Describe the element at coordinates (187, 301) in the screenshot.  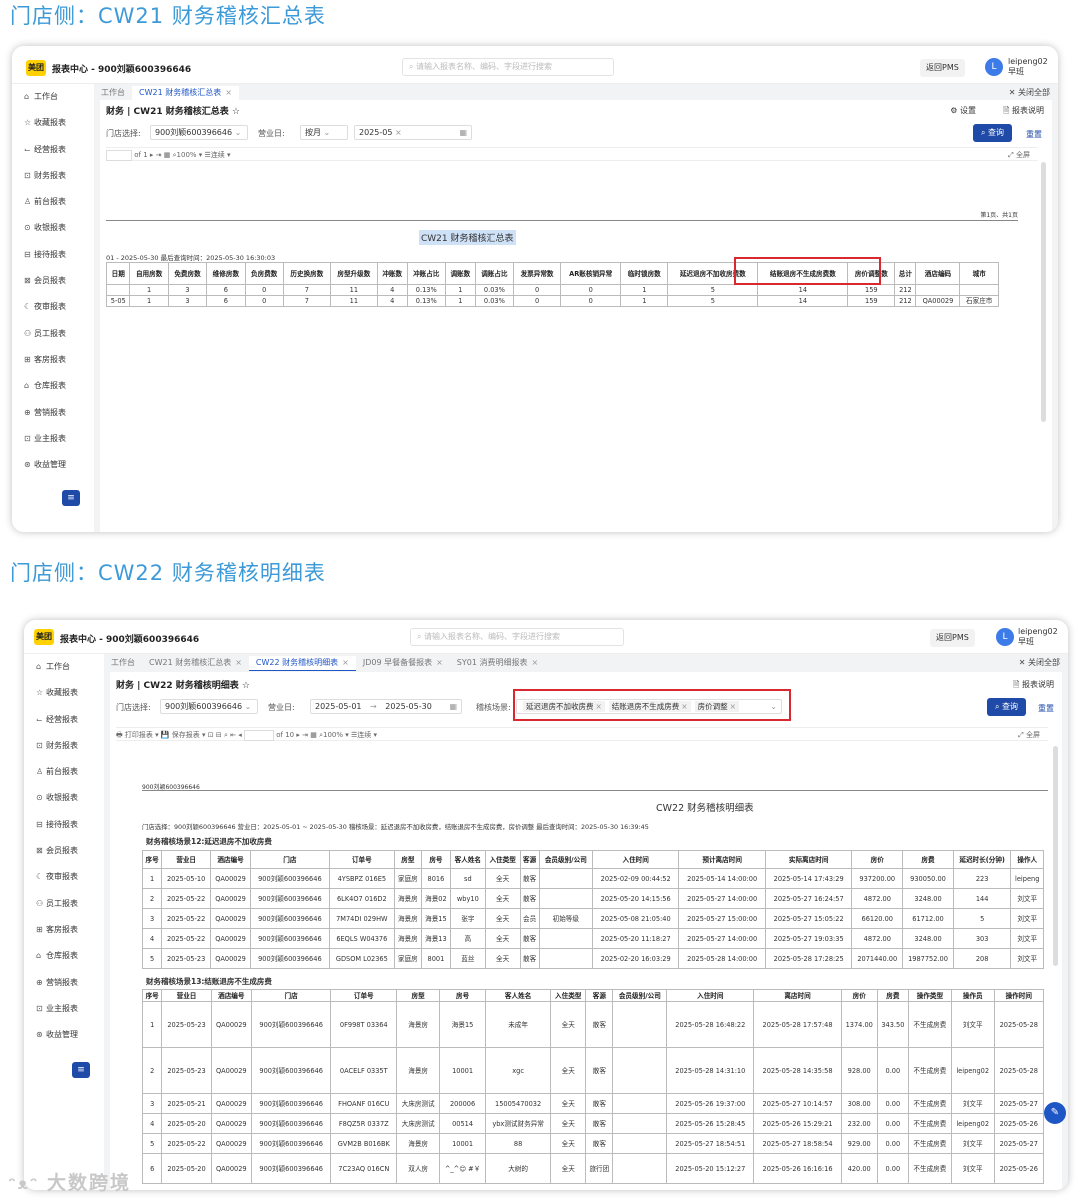
I see `table-cell: 3` at that location.